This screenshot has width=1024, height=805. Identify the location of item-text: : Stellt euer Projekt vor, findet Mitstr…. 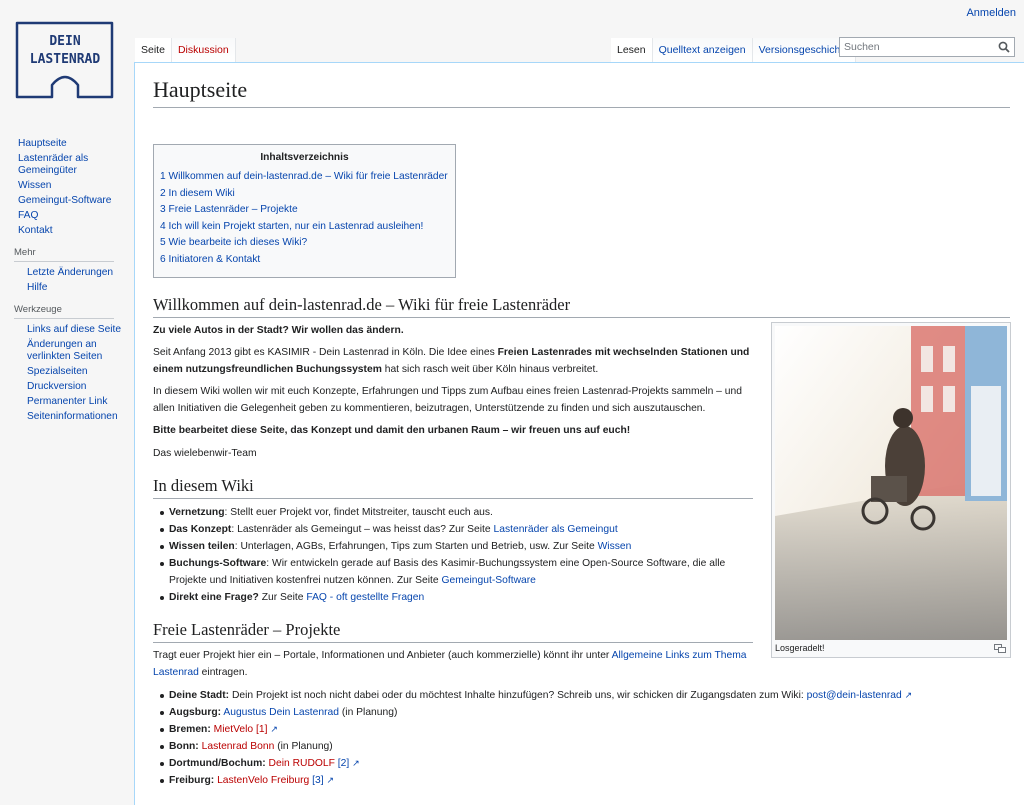
(358, 513).